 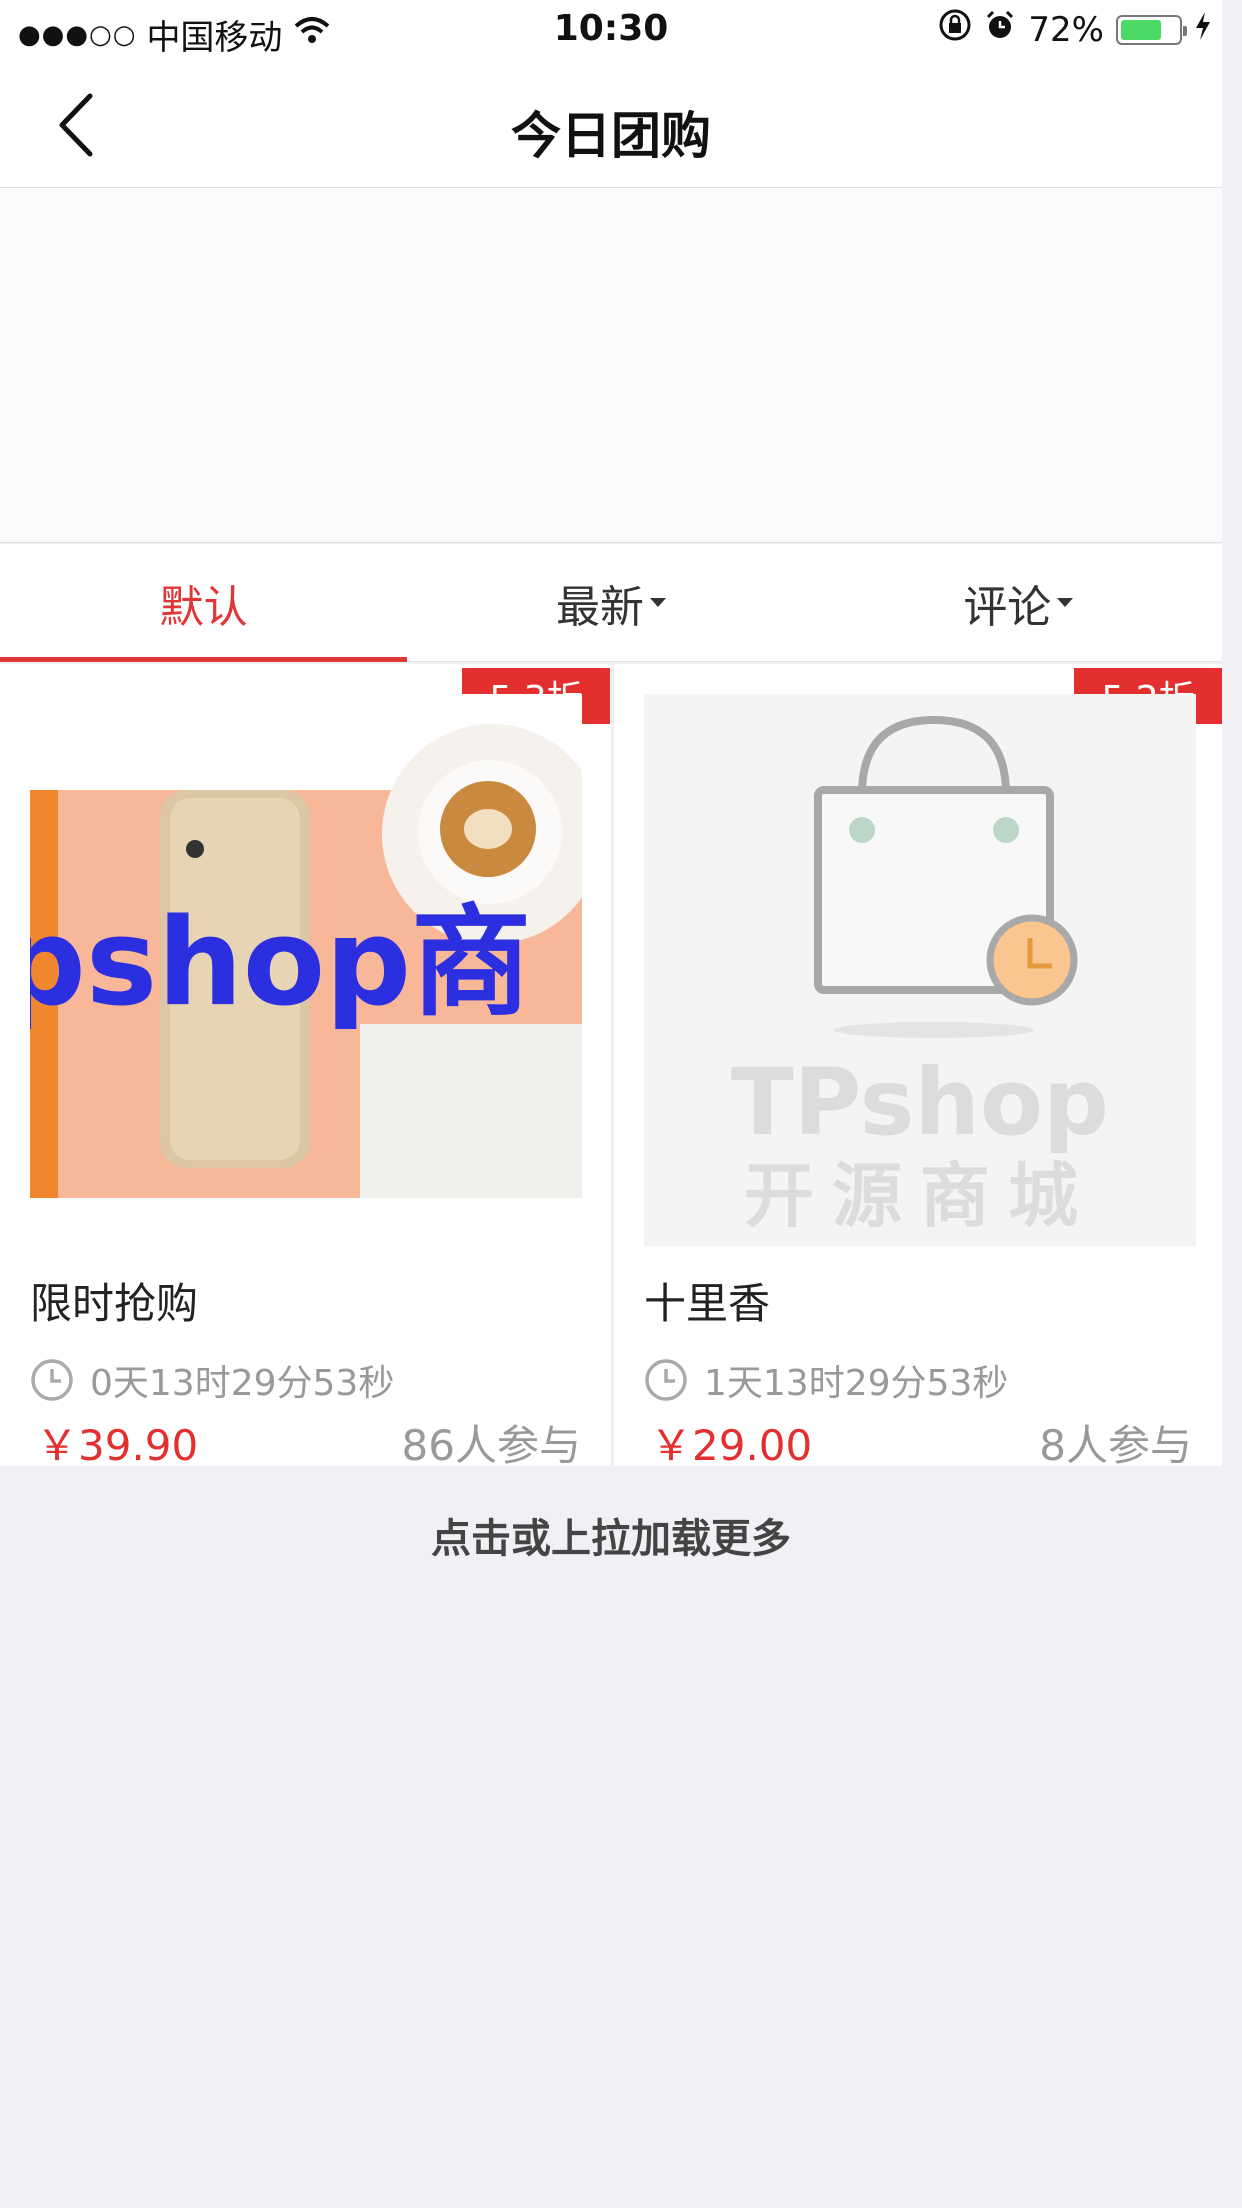 I want to click on countdown-text: 1天13时29分53秒, so click(x=856, y=1383).